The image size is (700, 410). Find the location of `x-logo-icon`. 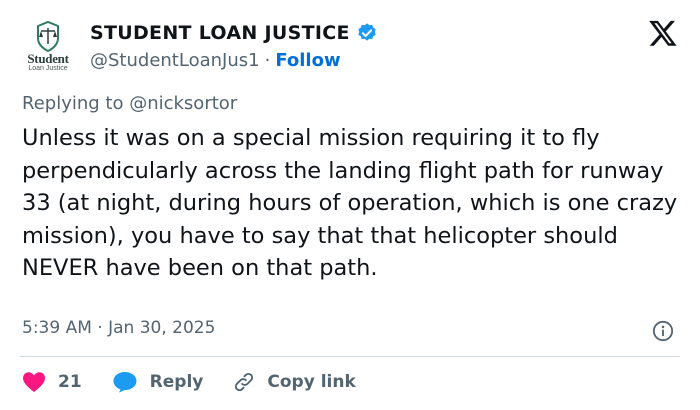

x-logo-icon is located at coordinates (663, 33).